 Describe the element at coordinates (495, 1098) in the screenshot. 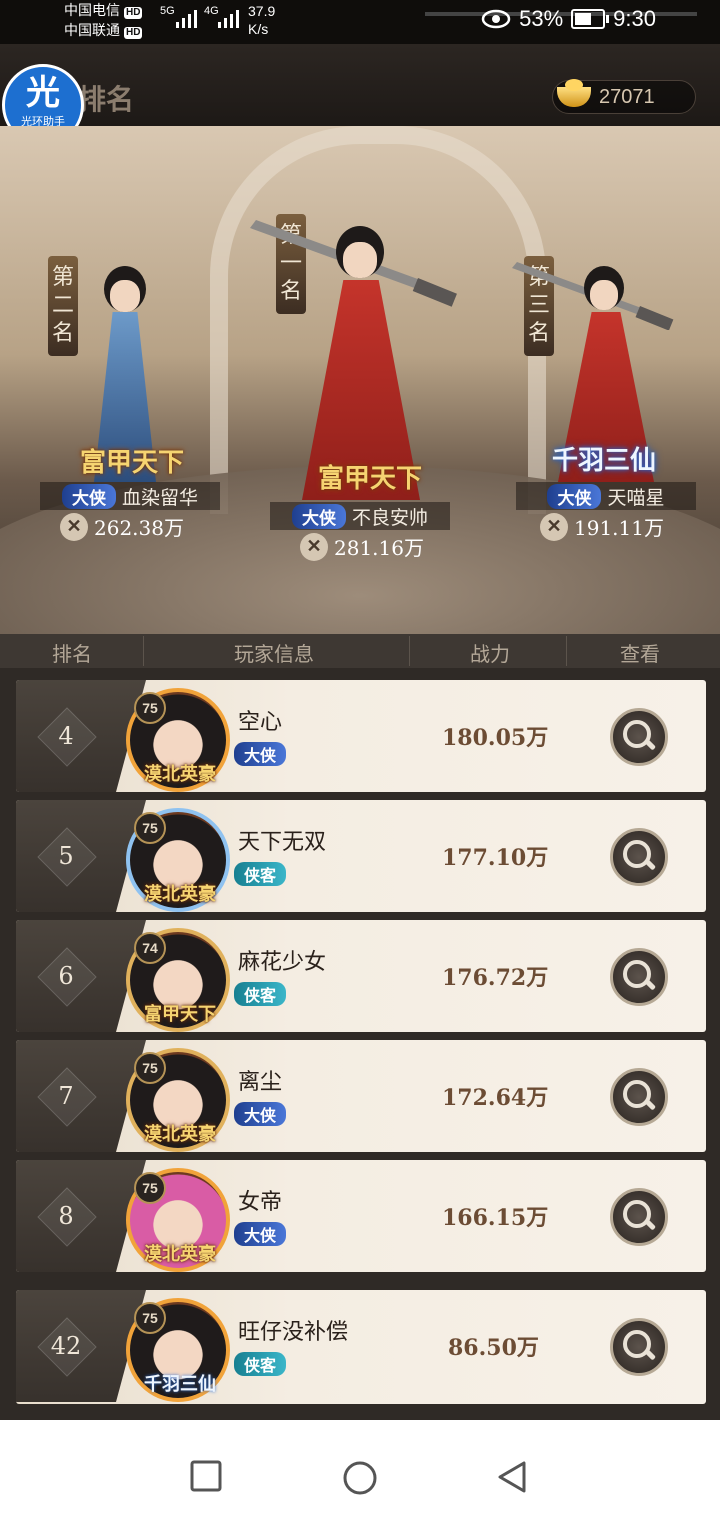

I see `player-power: 172.64万` at that location.